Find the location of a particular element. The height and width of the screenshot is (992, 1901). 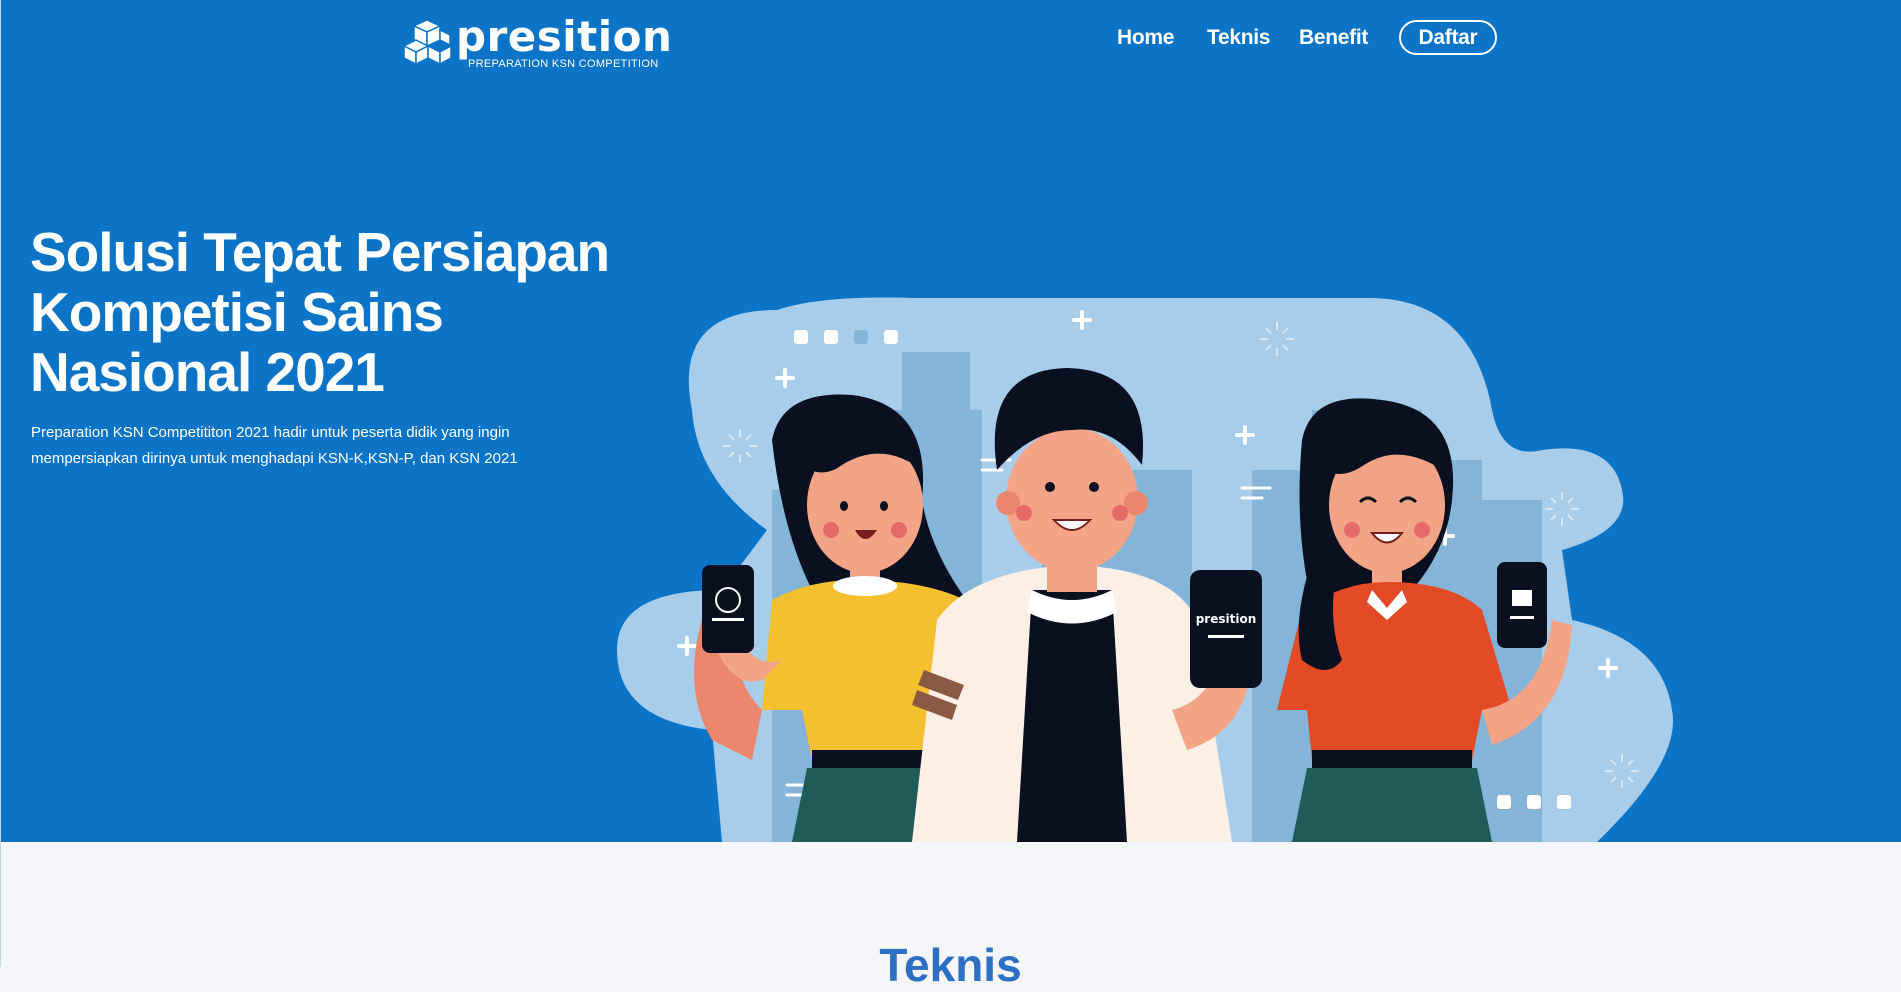

brand-logo: presition PREPARATION KSN COMPETITION is located at coordinates (537, 41).